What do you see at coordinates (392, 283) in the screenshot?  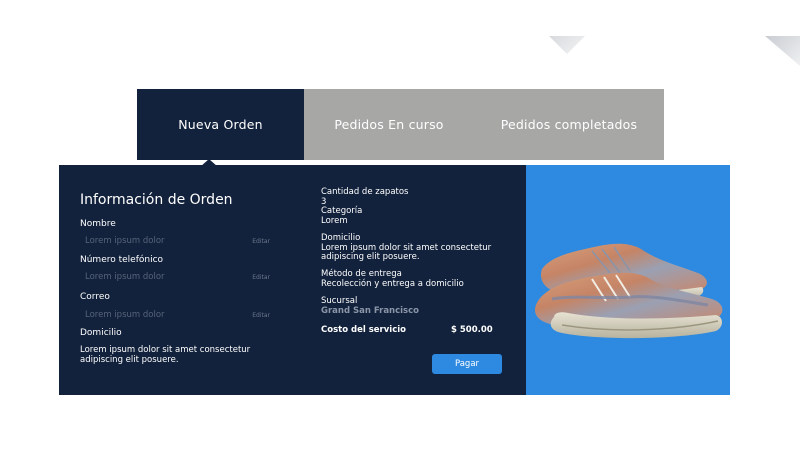 I see `delivery-method-value: Recolección y entrega a domicilio` at bounding box center [392, 283].